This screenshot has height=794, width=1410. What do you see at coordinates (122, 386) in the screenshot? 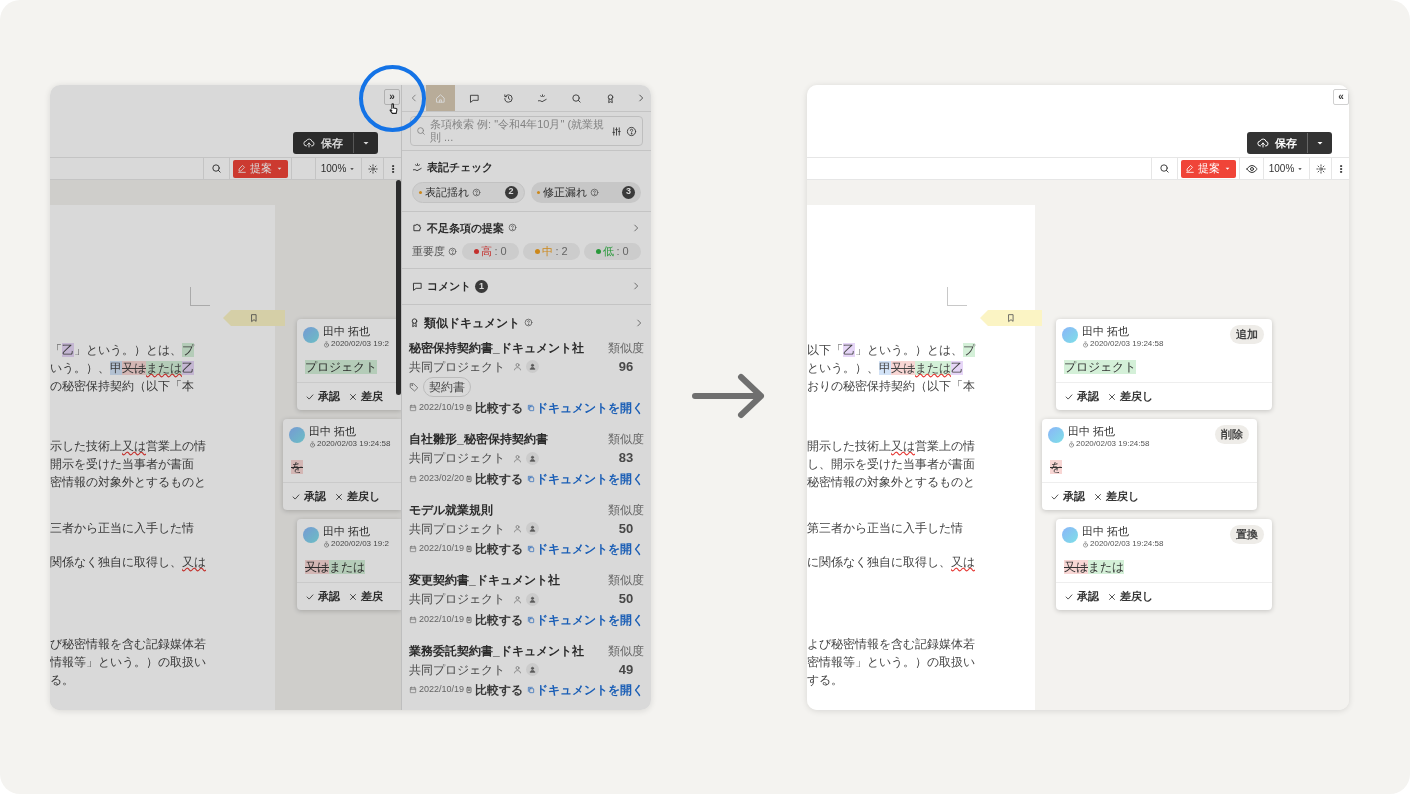
I see `document-line: の秘密保持契約（以下「本` at bounding box center [122, 386].